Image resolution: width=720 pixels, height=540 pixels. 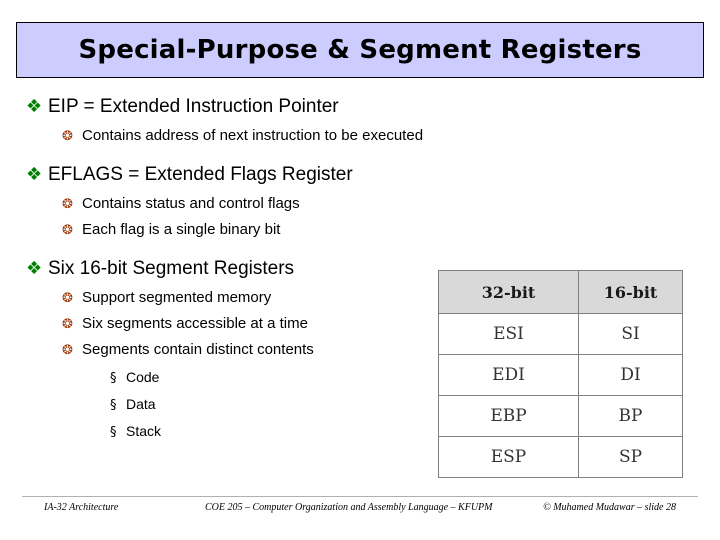 What do you see at coordinates (630, 457) in the screenshot?
I see `cell-16bit: SP` at bounding box center [630, 457].